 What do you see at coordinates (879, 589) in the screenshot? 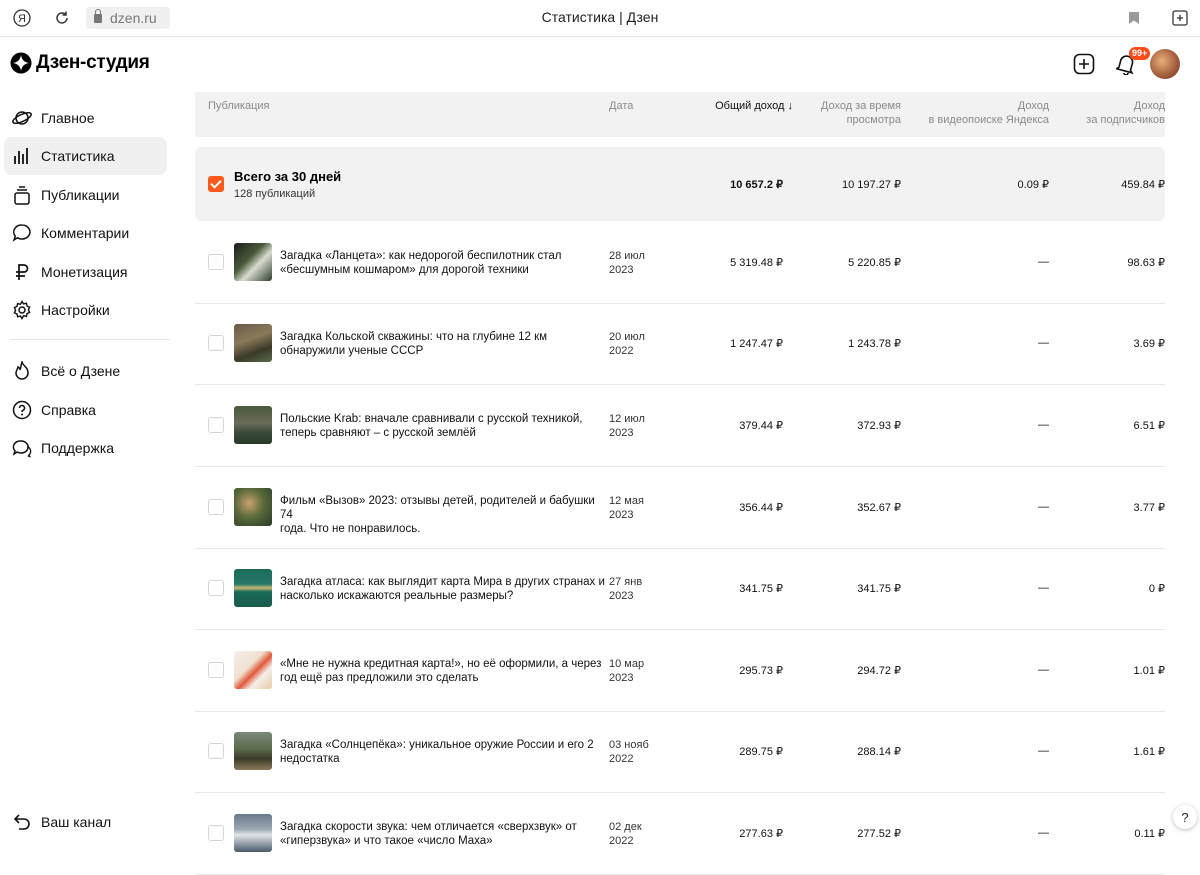
I see `row-watch-income: 341.75 ₽` at bounding box center [879, 589].